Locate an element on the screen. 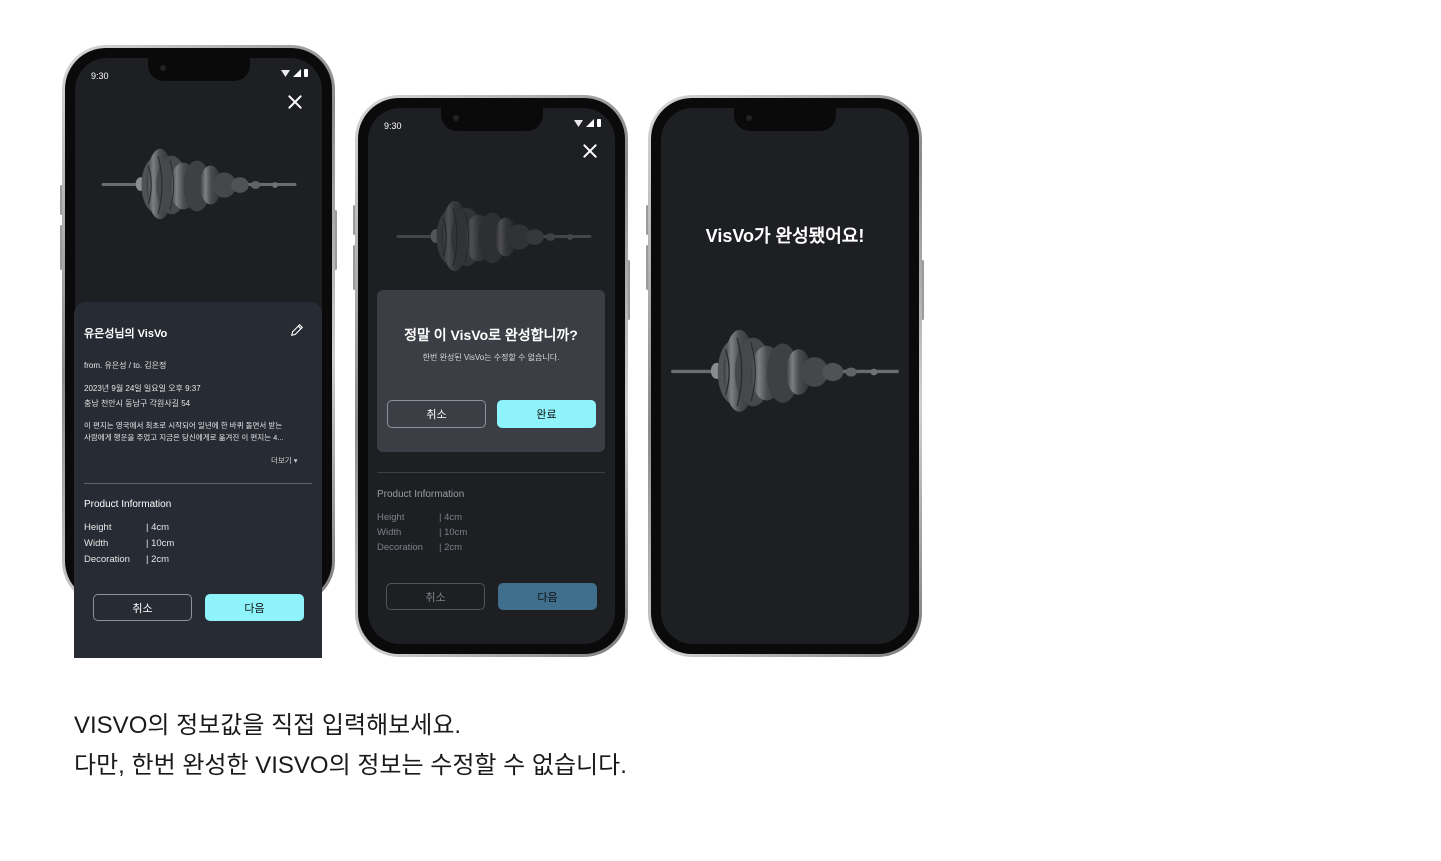 The width and height of the screenshot is (1441, 861). spec-row-width: Width | 10cm is located at coordinates (129, 543).